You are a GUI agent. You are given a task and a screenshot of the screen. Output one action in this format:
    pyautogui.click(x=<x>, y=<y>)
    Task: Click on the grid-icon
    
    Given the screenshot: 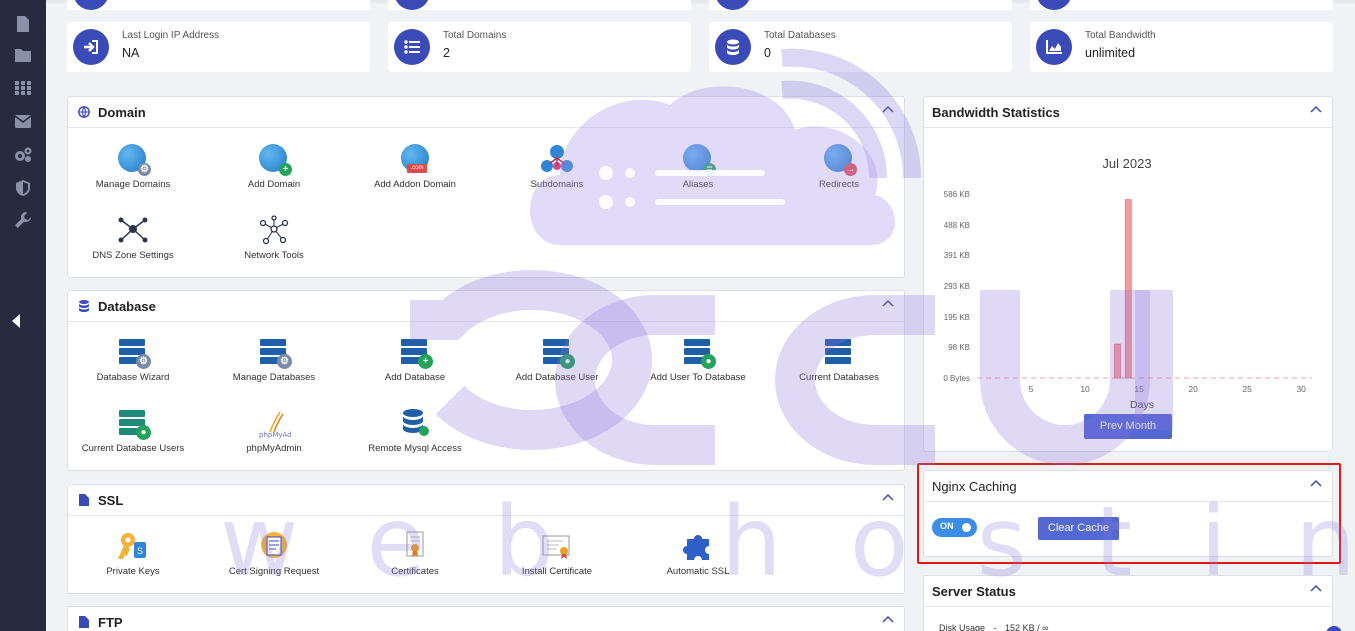 What is the action you would take?
    pyautogui.click(x=23, y=90)
    